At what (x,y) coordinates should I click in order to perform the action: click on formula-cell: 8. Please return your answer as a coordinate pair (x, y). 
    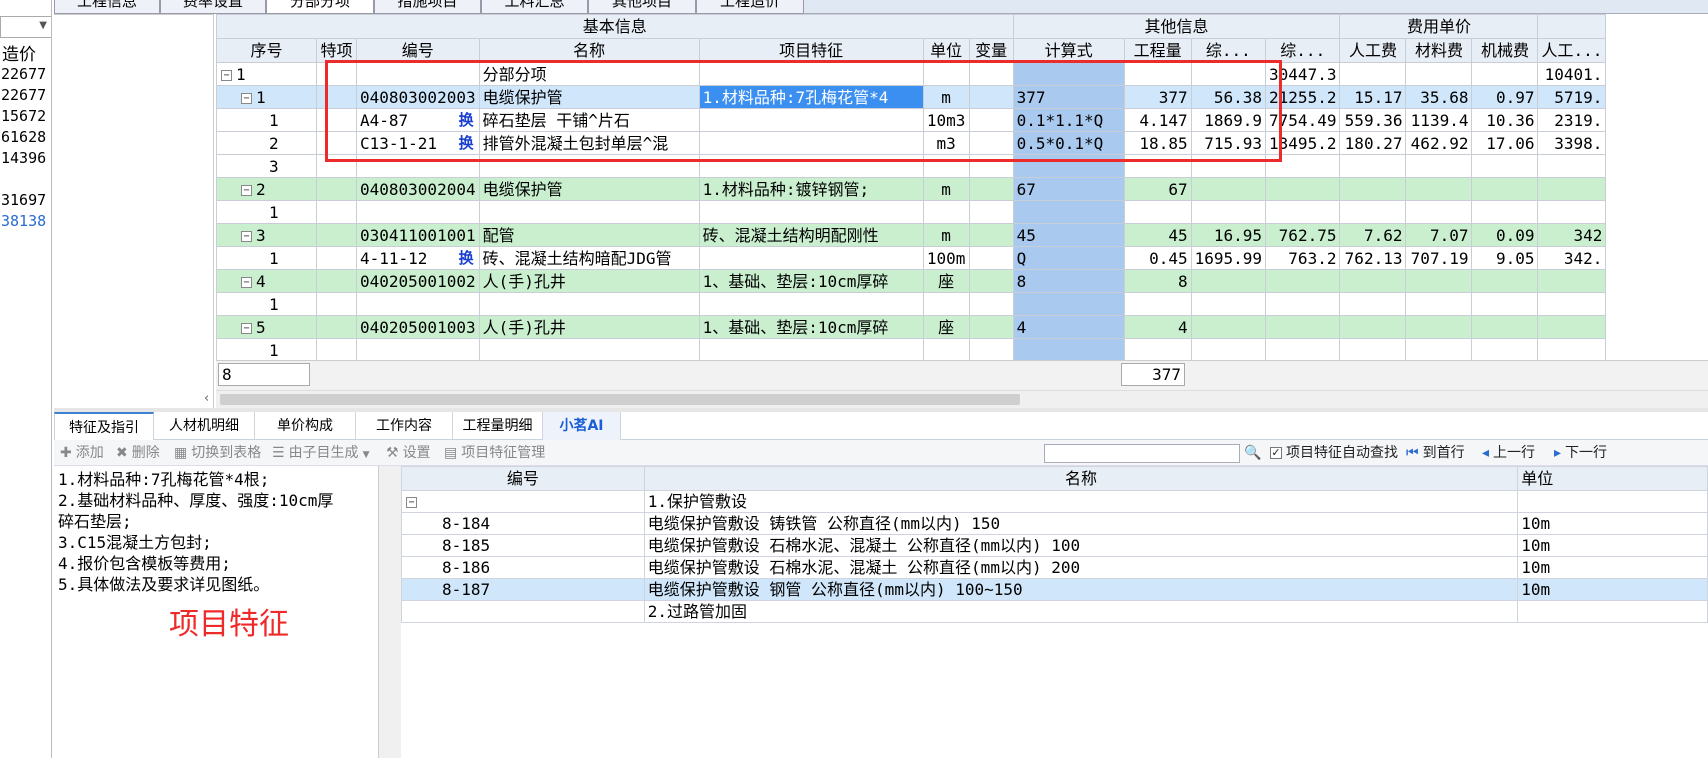
    Looking at the image, I should click on (1068, 281).